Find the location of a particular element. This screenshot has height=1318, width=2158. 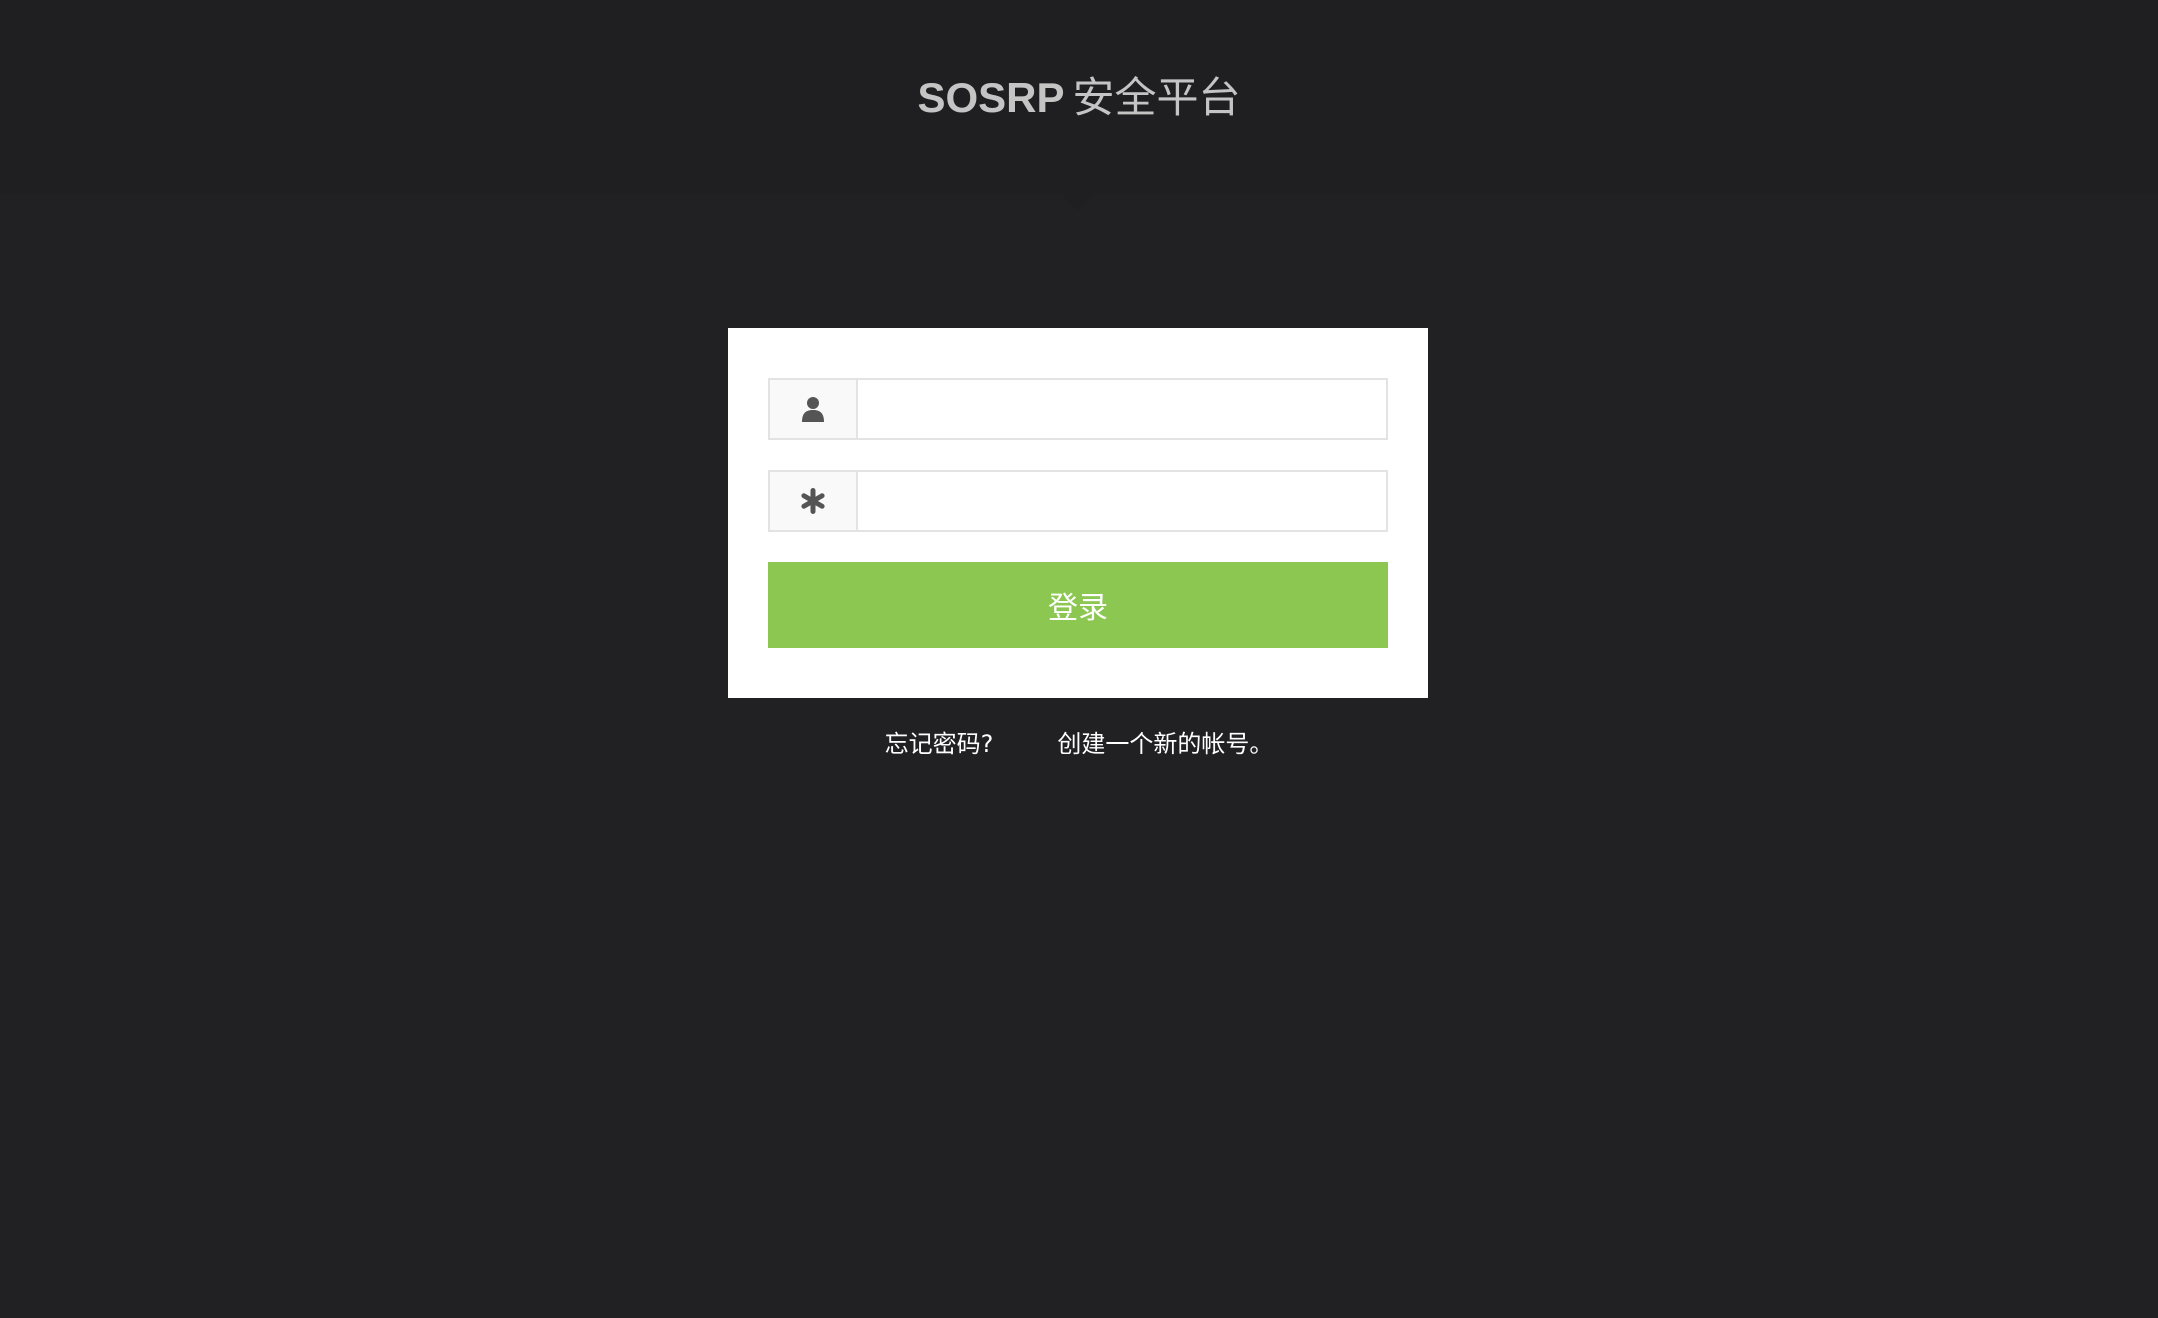

username-input is located at coordinates (1122, 409).